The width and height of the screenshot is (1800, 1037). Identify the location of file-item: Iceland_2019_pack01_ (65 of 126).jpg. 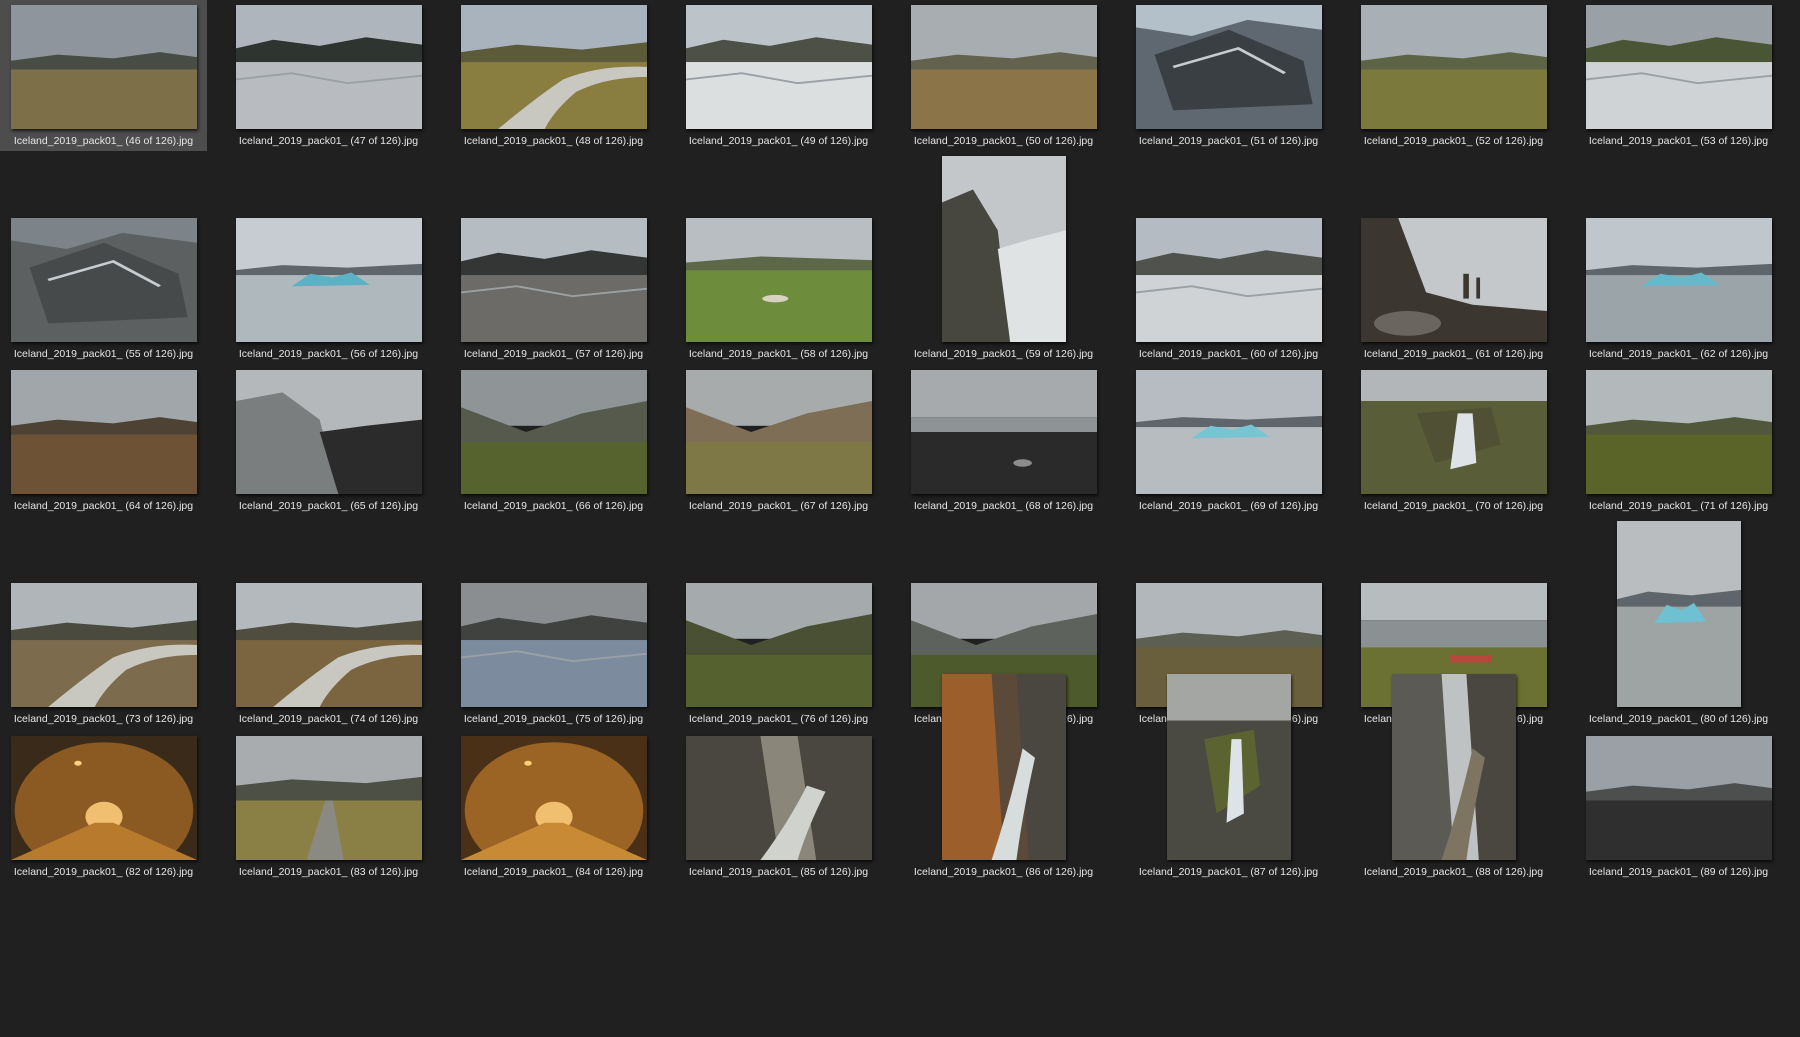
(328, 440).